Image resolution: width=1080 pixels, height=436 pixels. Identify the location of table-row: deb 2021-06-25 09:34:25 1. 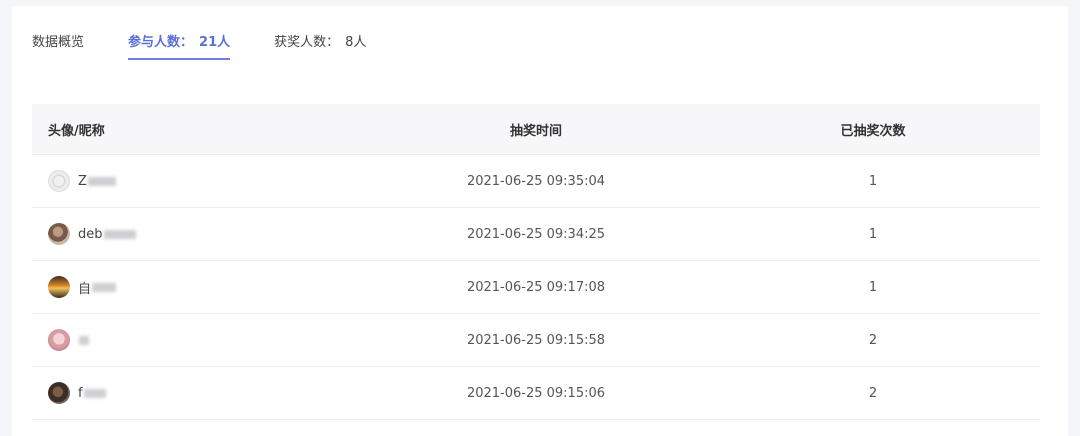
(536, 234).